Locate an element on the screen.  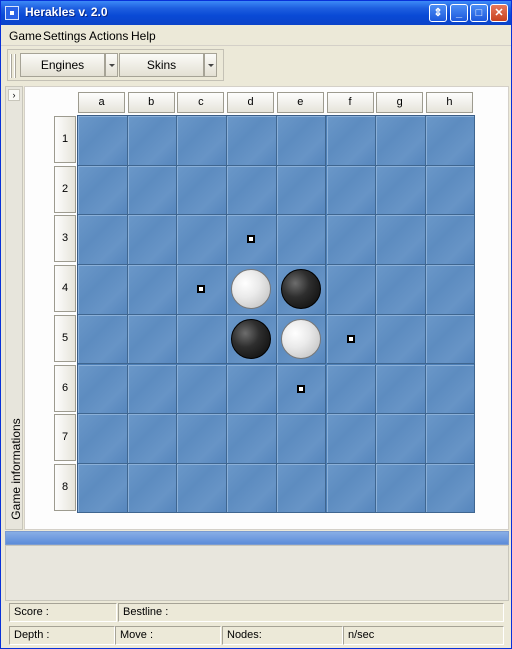
board-cell-b1 is located at coordinates (152, 141).